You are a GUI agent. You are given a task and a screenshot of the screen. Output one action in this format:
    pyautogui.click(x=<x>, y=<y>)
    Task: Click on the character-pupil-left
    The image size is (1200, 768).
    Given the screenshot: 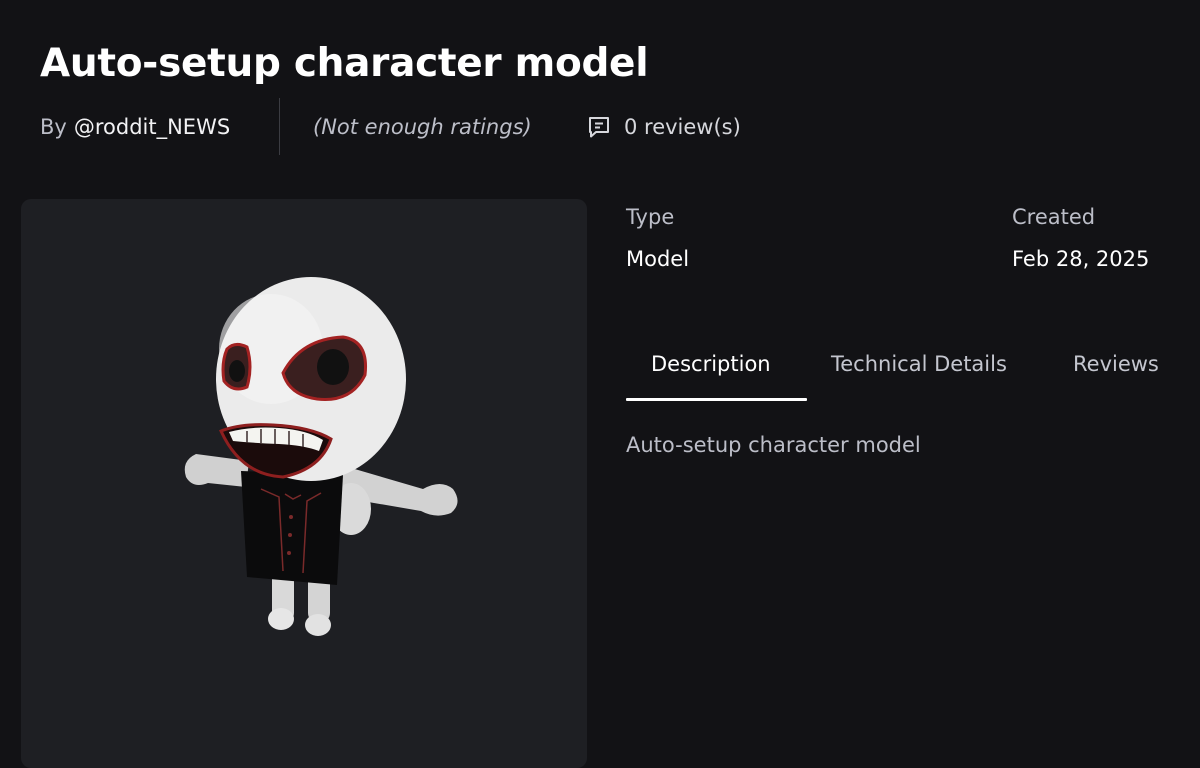 What is the action you would take?
    pyautogui.click(x=237, y=371)
    